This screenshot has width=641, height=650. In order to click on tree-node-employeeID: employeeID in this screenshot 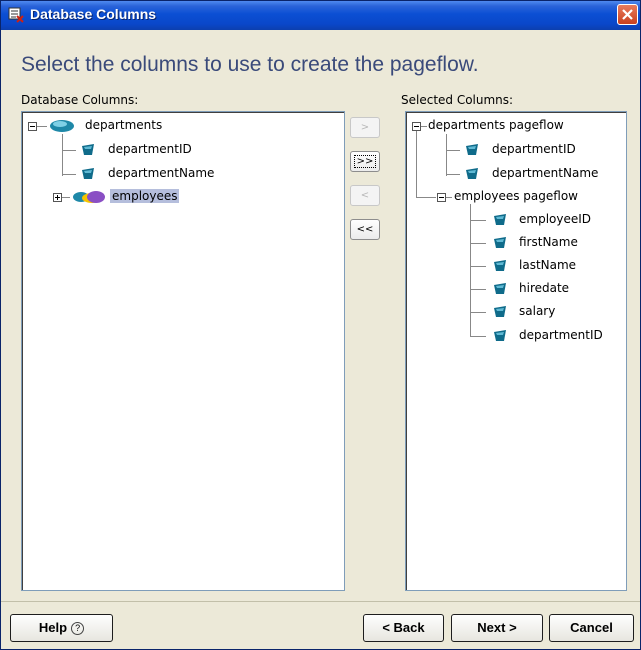, I will do `click(555, 219)`.